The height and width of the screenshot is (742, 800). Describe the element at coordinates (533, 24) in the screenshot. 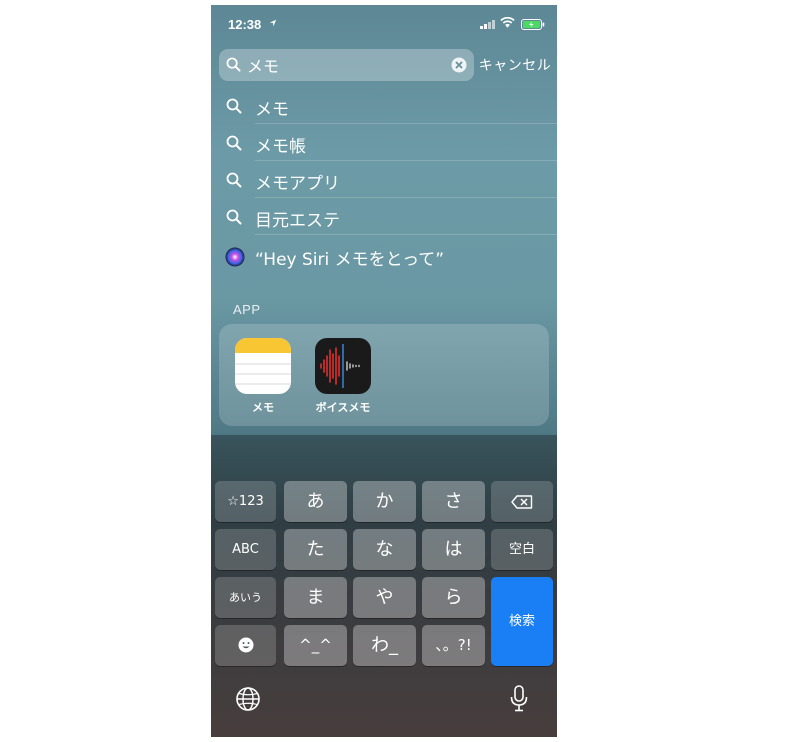

I see `battery-charging-icon` at that location.